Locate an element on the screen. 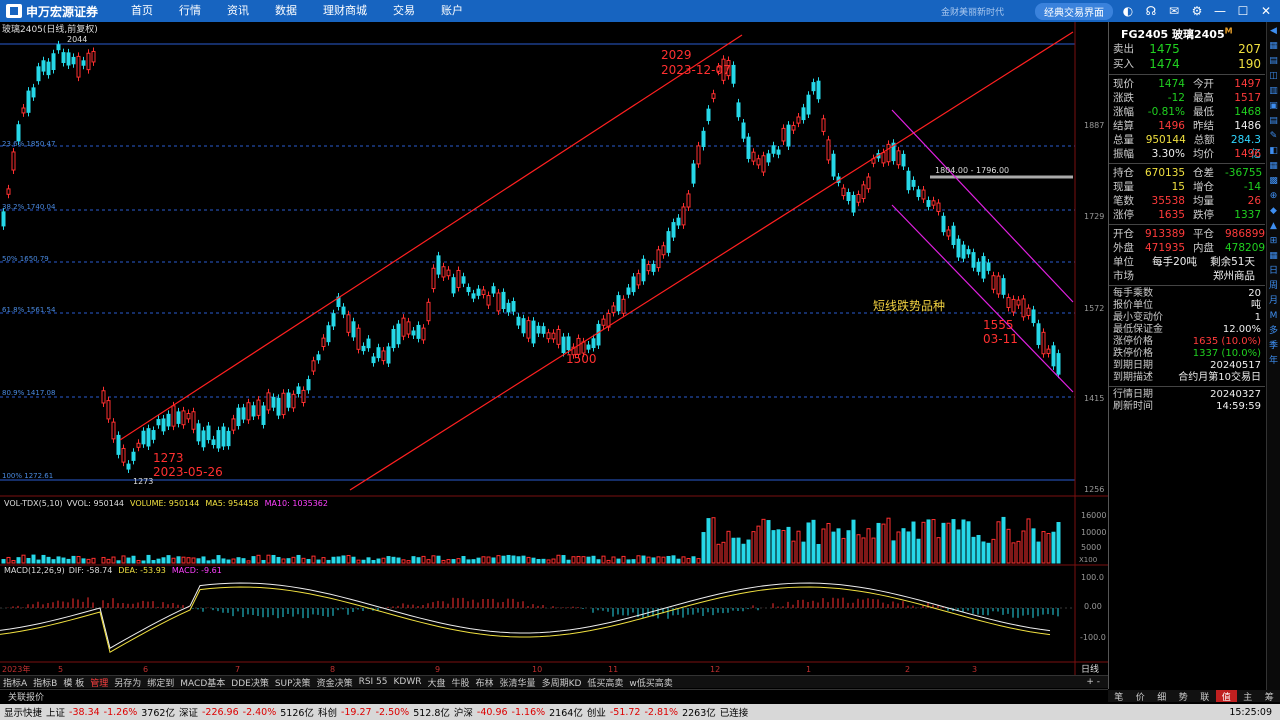 The image size is (1280, 720). nav-news: 资讯 is located at coordinates (238, 11).